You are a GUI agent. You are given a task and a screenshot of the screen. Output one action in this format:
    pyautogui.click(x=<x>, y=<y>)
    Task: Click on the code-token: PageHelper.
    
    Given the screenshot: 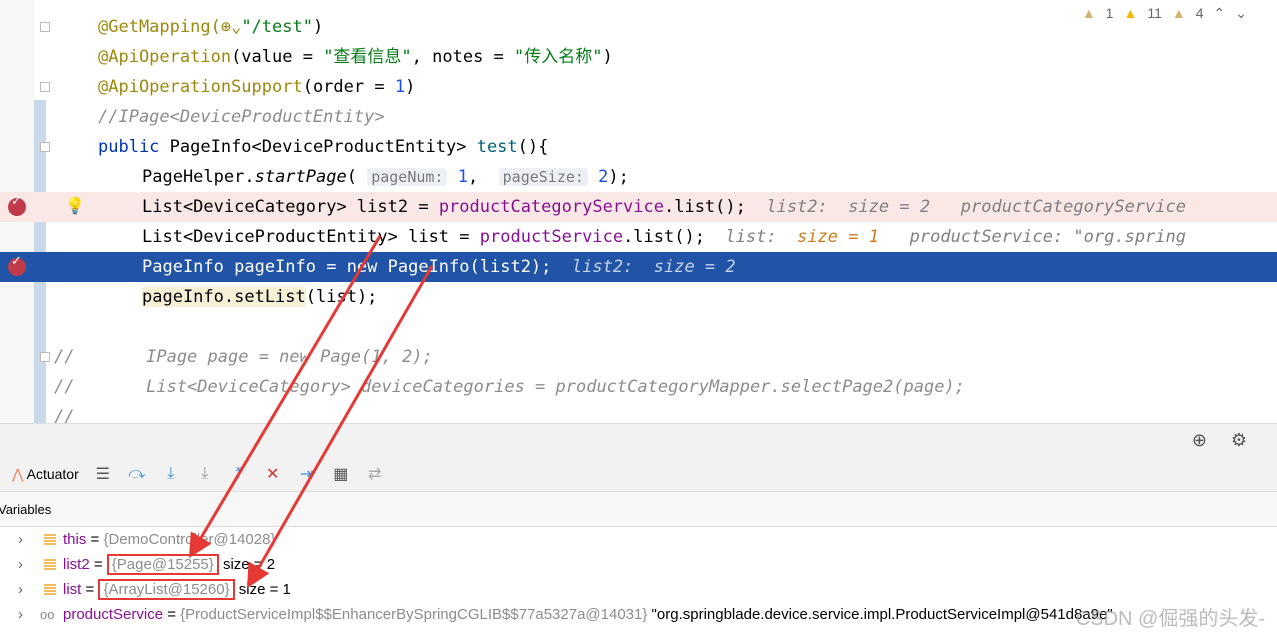 What is the action you would take?
    pyautogui.click(x=198, y=177)
    